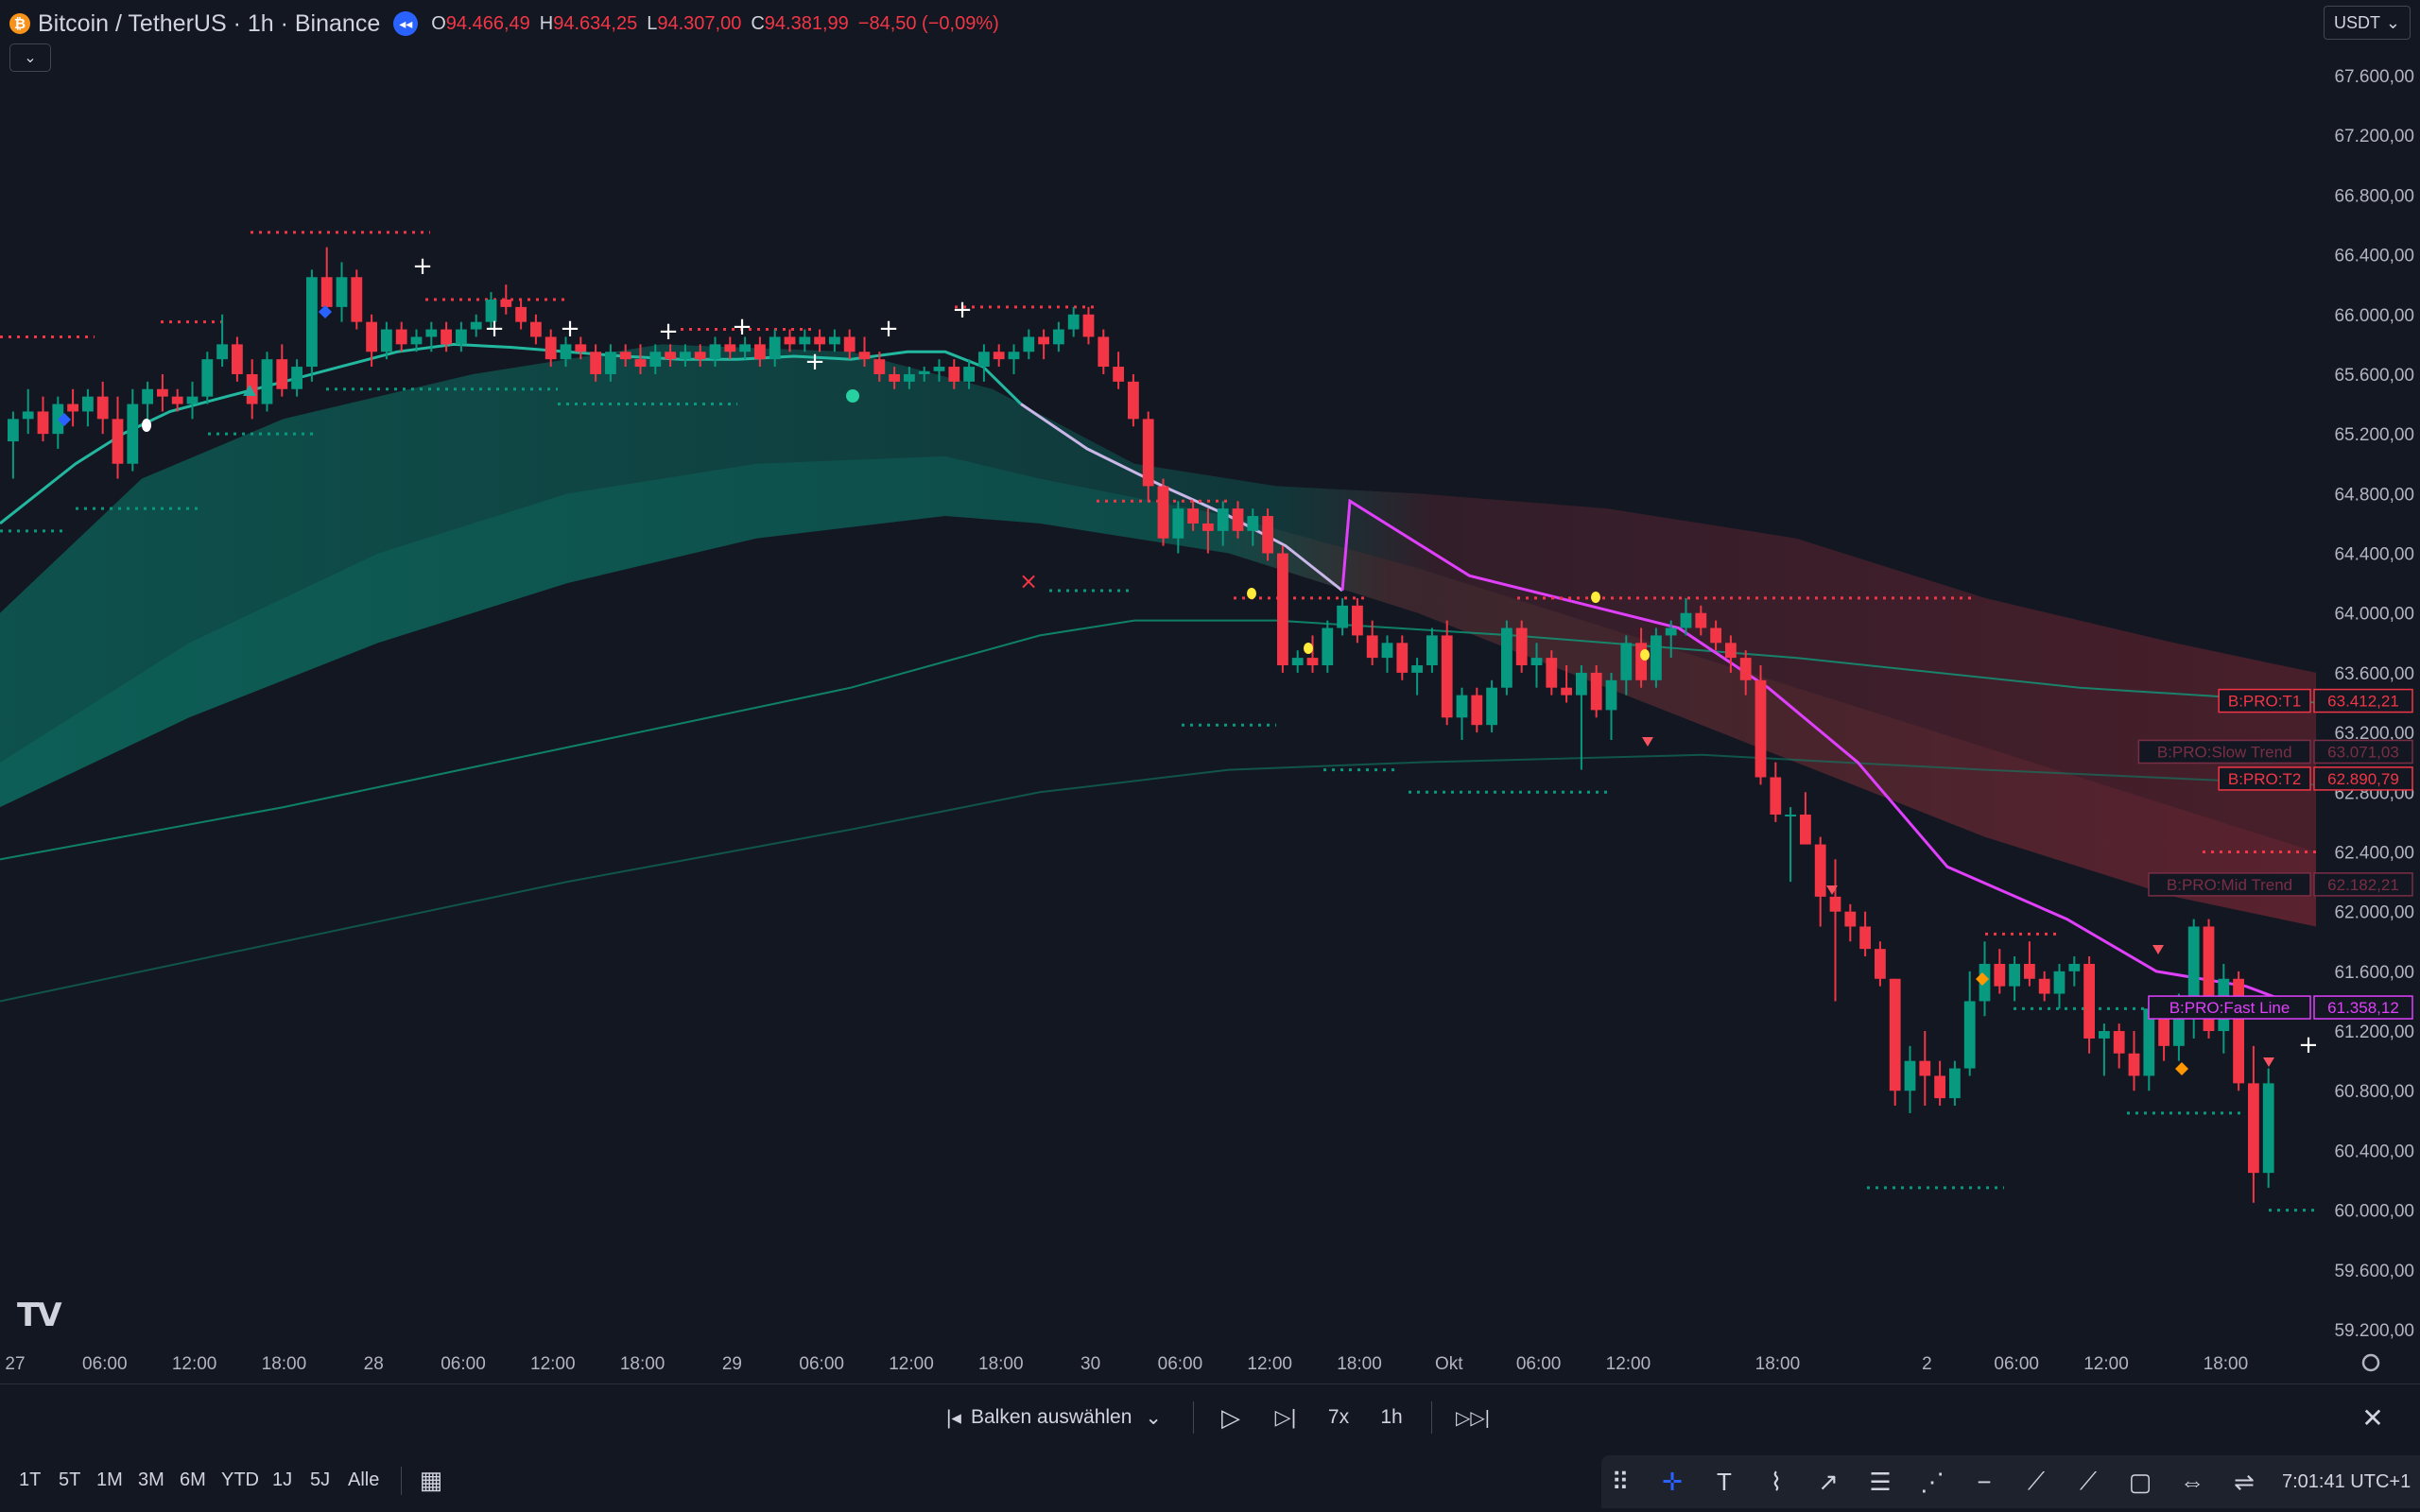  What do you see at coordinates (463, 1364) in the screenshot?
I see `time-tick-label: 06:00` at bounding box center [463, 1364].